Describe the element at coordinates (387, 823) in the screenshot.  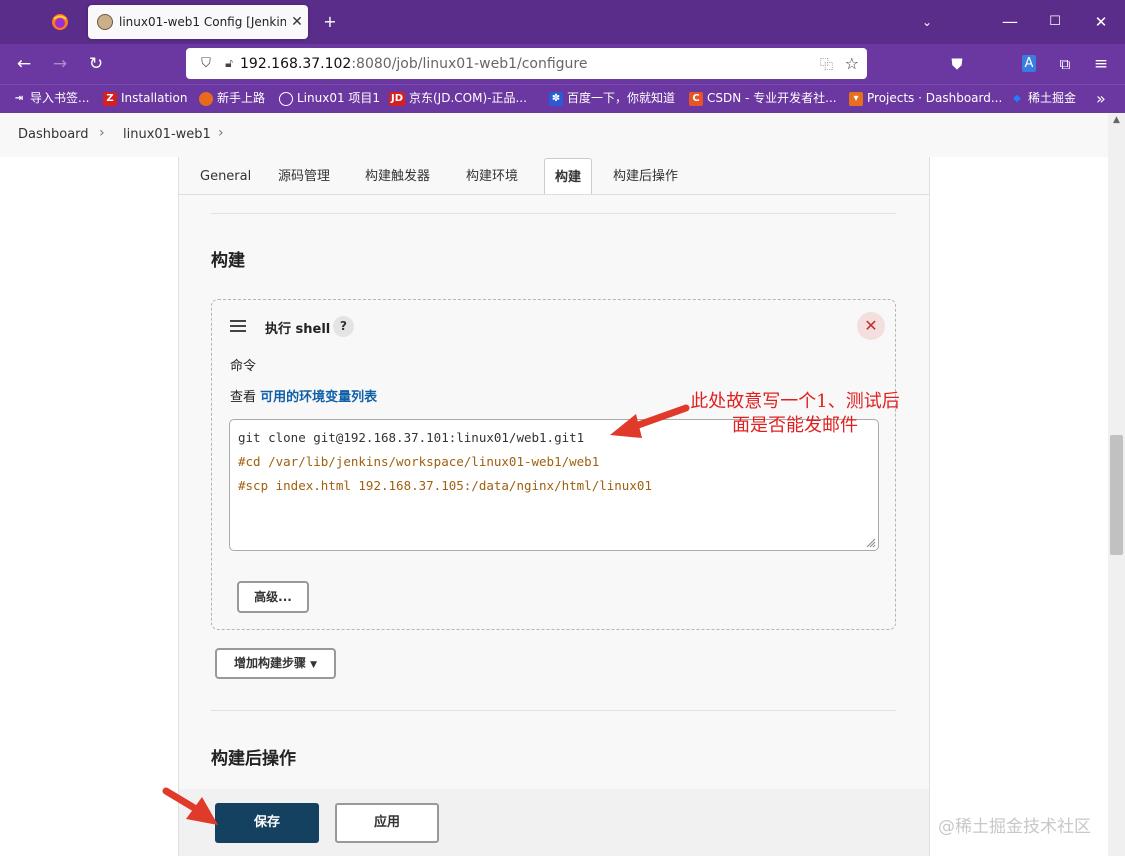
I see `apply-button: 应用` at that location.